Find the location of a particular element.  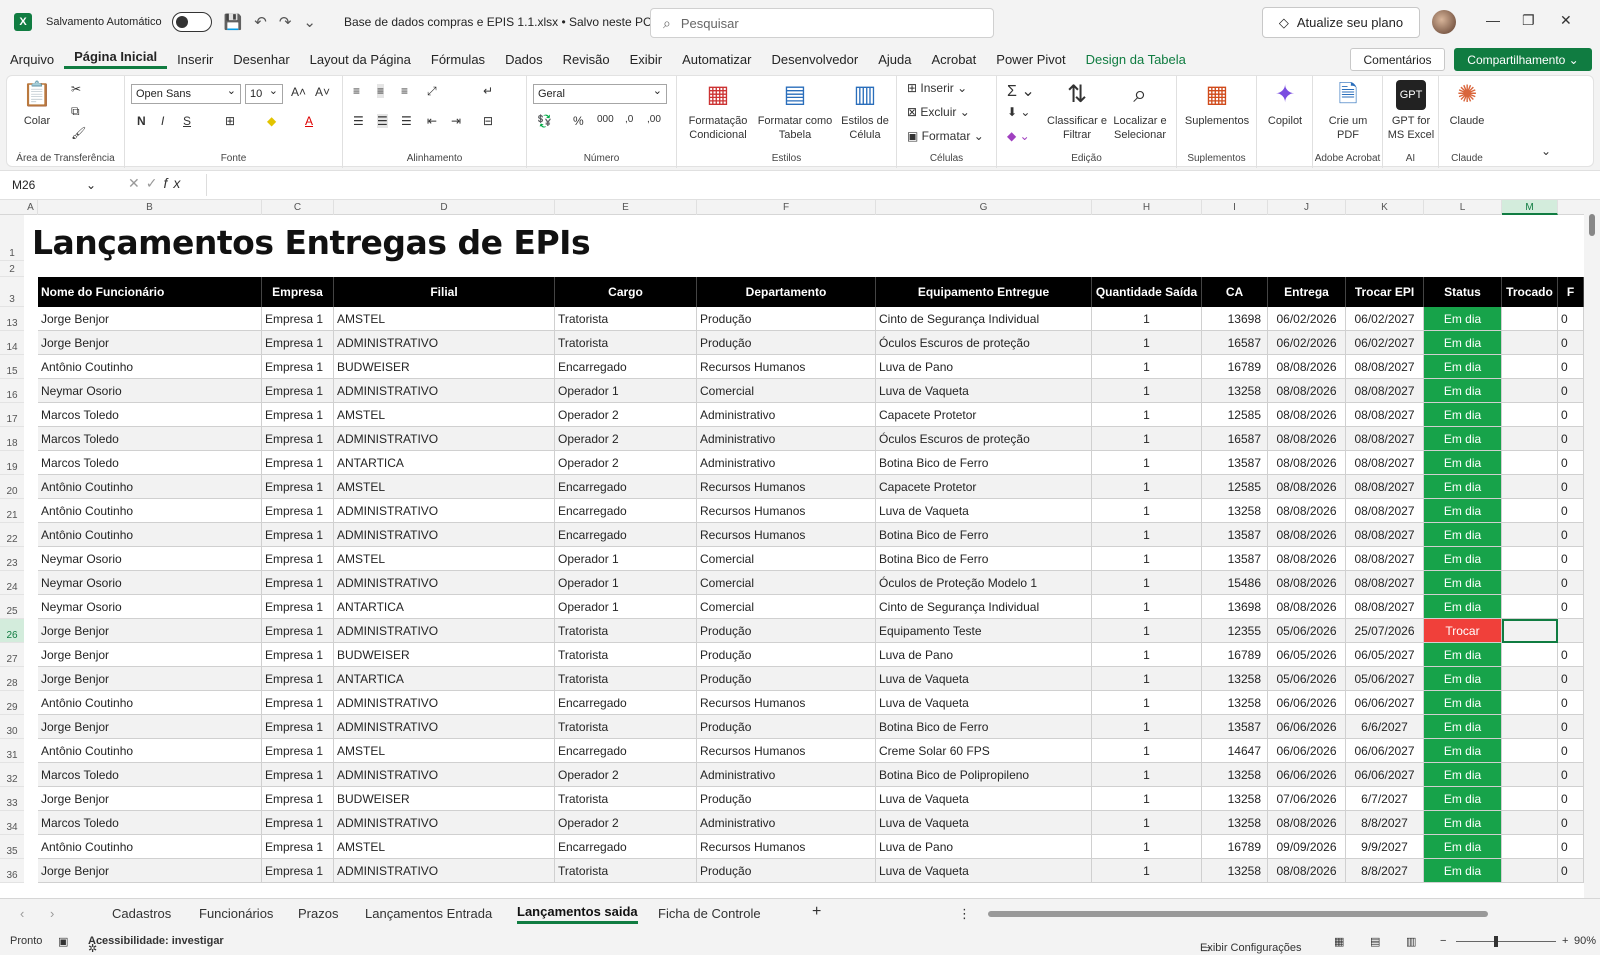

align-center-icon: ☰ is located at coordinates (382, 121).